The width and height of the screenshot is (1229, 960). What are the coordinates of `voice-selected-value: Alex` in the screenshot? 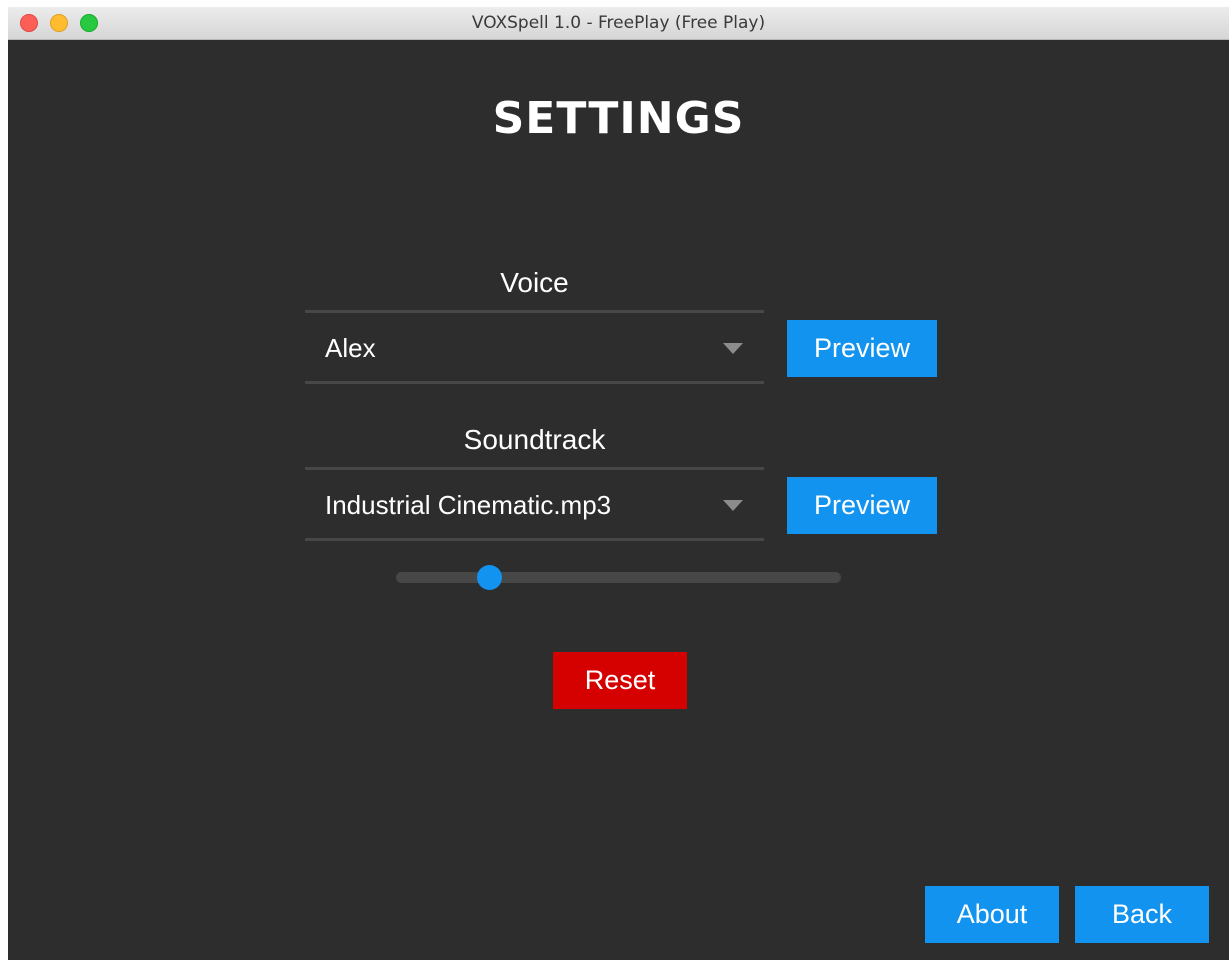 It's located at (350, 348).